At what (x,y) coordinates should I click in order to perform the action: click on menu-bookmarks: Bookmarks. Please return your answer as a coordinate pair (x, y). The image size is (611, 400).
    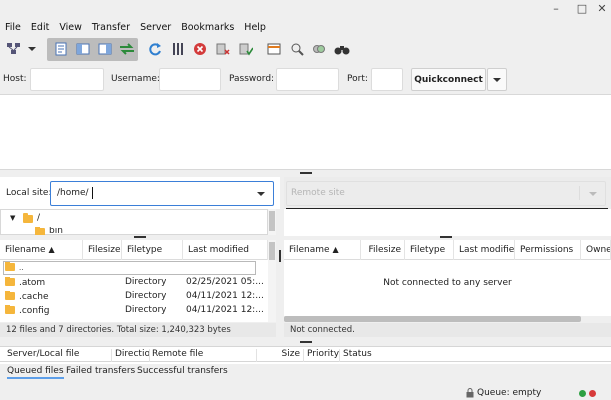
    Looking at the image, I should click on (207, 28).